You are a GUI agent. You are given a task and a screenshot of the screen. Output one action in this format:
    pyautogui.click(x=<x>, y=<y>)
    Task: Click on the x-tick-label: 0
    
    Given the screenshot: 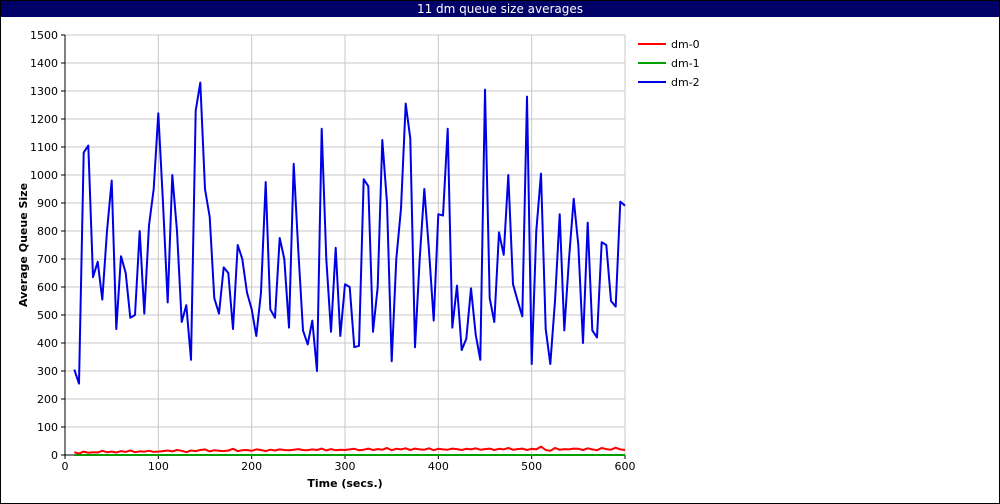 What is the action you would take?
    pyautogui.click(x=65, y=466)
    